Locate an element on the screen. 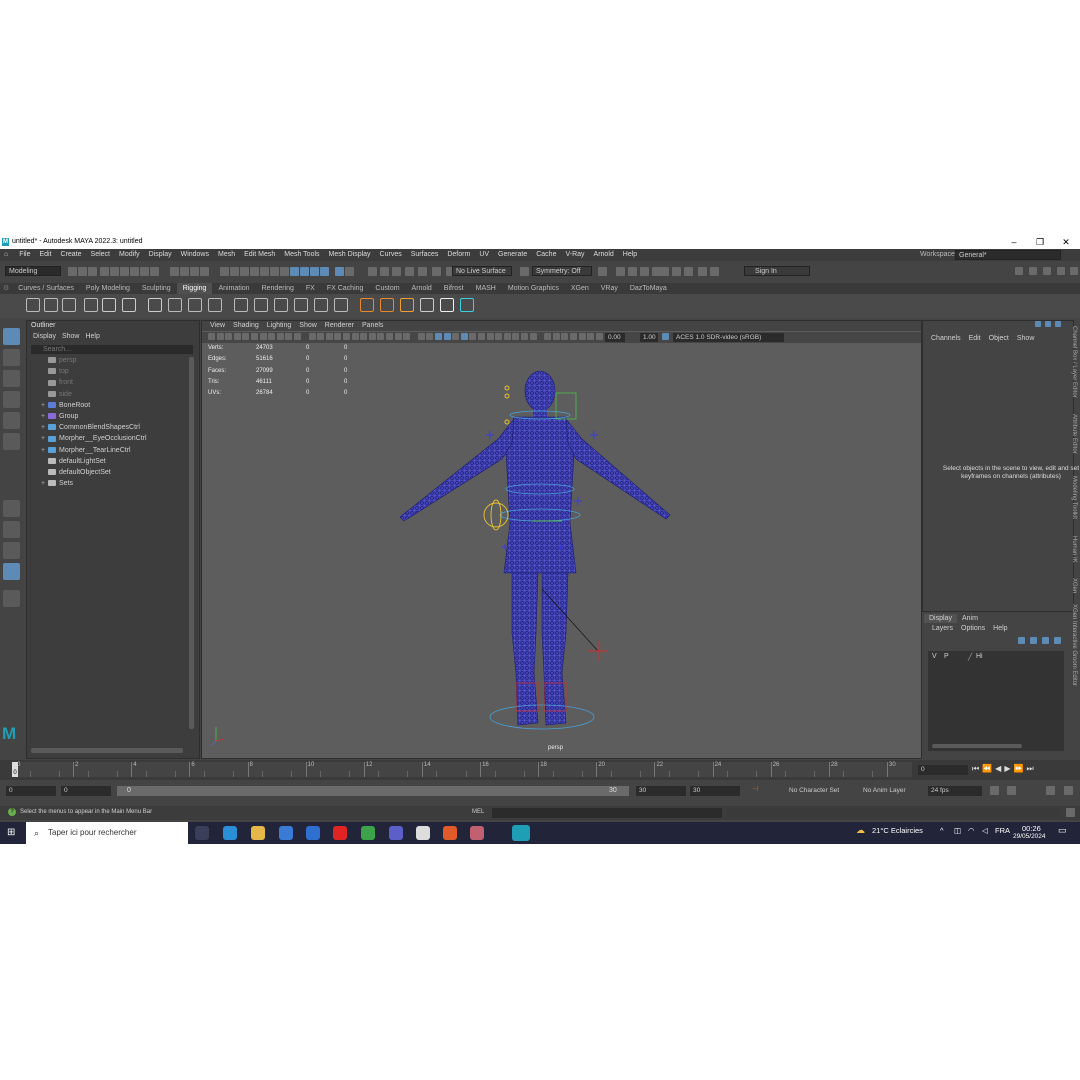 The image size is (1080, 1080). layer-menu-options: Options is located at coordinates (973, 628).